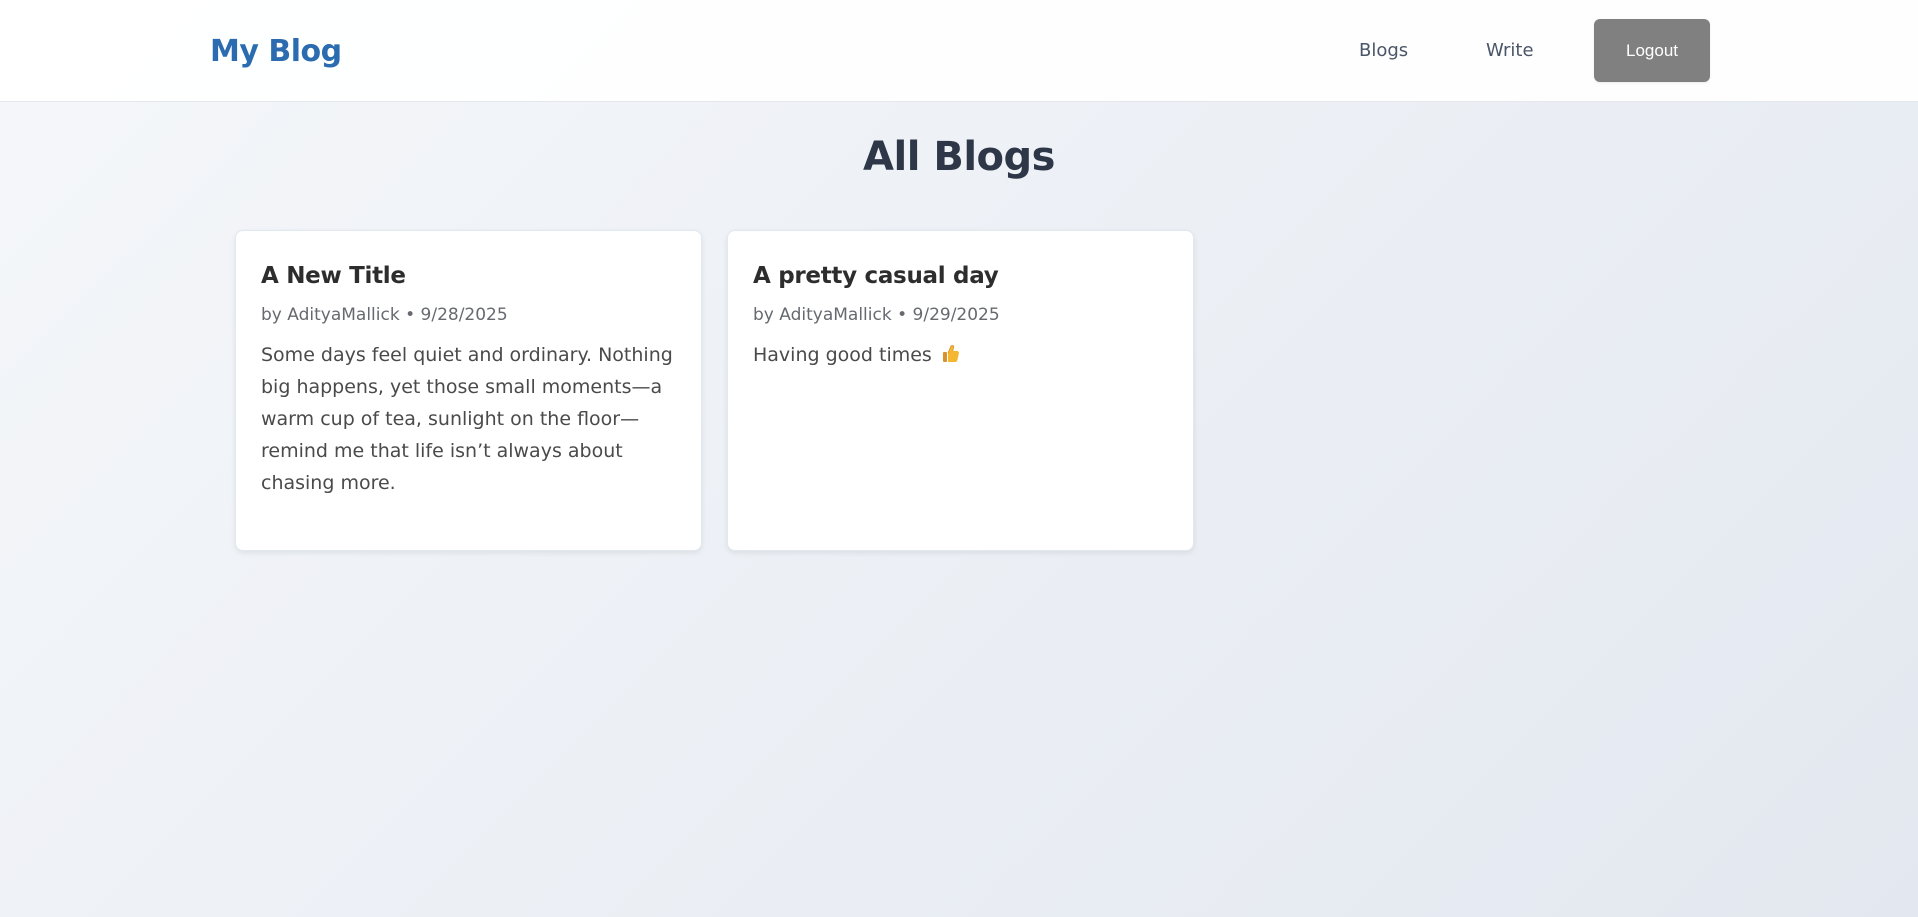  I want to click on nav-link-blogs: Blogs, so click(1383, 50).